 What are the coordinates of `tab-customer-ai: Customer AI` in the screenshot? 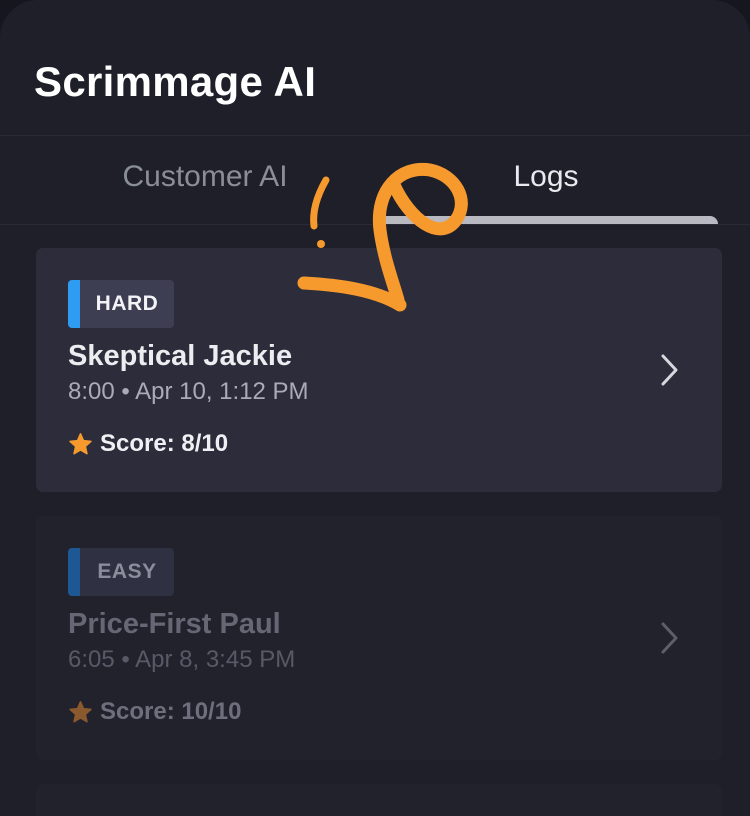 It's located at (205, 177).